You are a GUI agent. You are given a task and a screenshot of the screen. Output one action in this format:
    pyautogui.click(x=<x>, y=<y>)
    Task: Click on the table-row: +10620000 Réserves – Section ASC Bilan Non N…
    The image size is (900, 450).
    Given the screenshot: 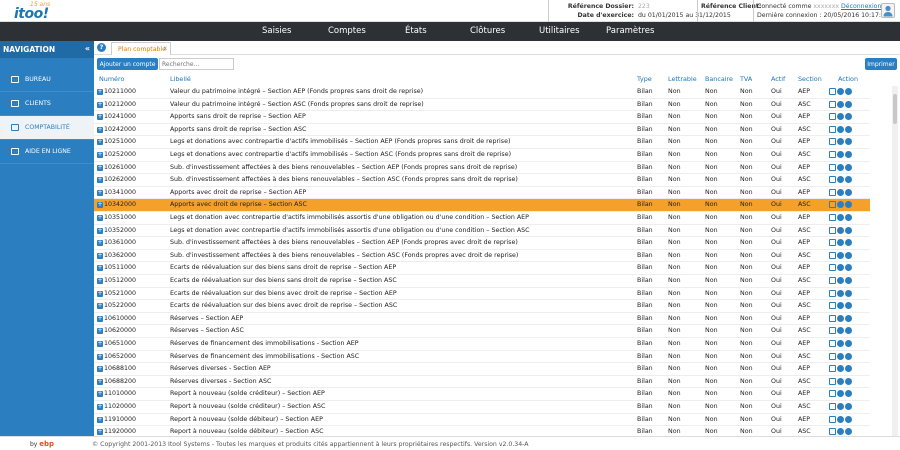 What is the action you would take?
    pyautogui.click(x=482, y=331)
    